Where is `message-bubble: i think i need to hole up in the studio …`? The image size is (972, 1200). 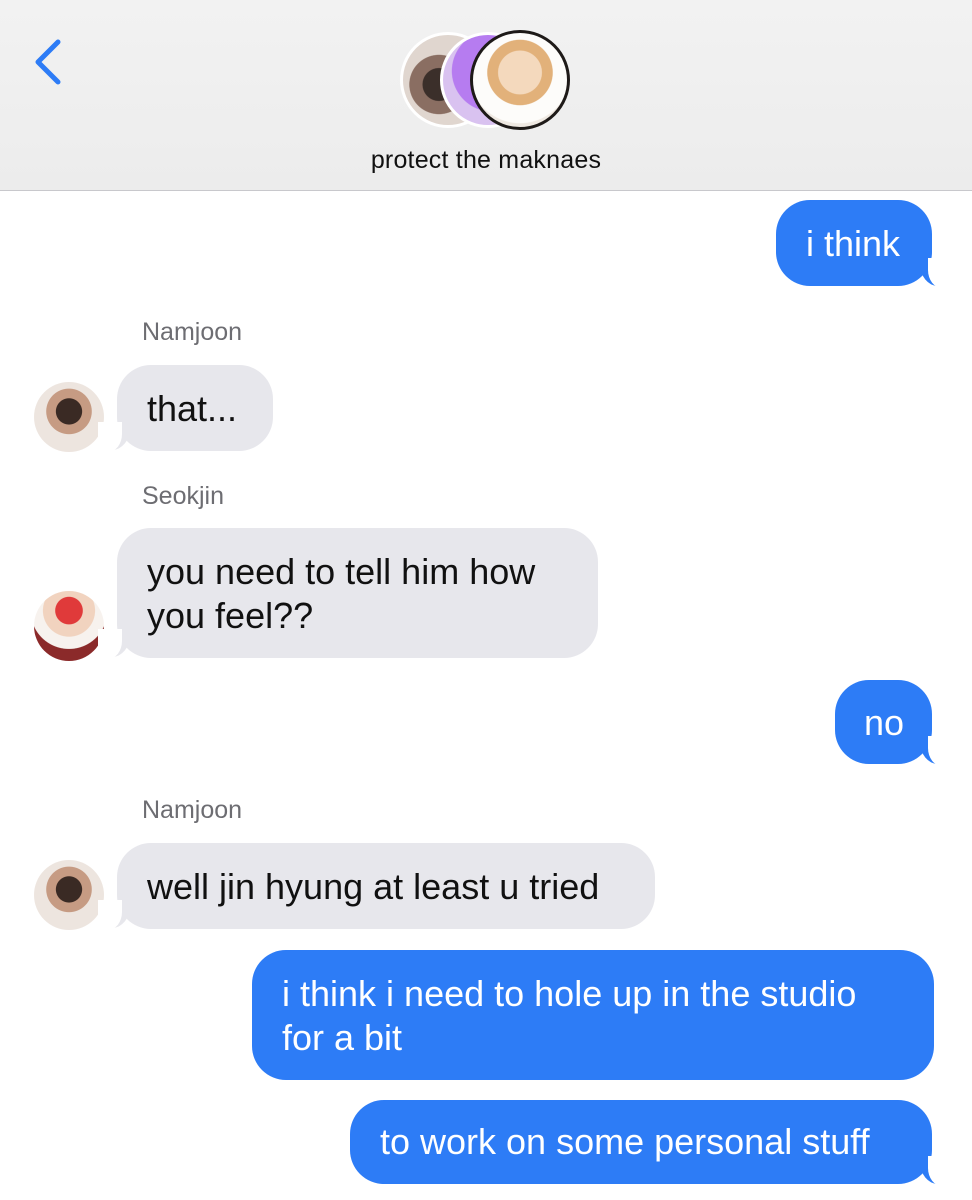 message-bubble: i think i need to hole up in the studio … is located at coordinates (593, 1015).